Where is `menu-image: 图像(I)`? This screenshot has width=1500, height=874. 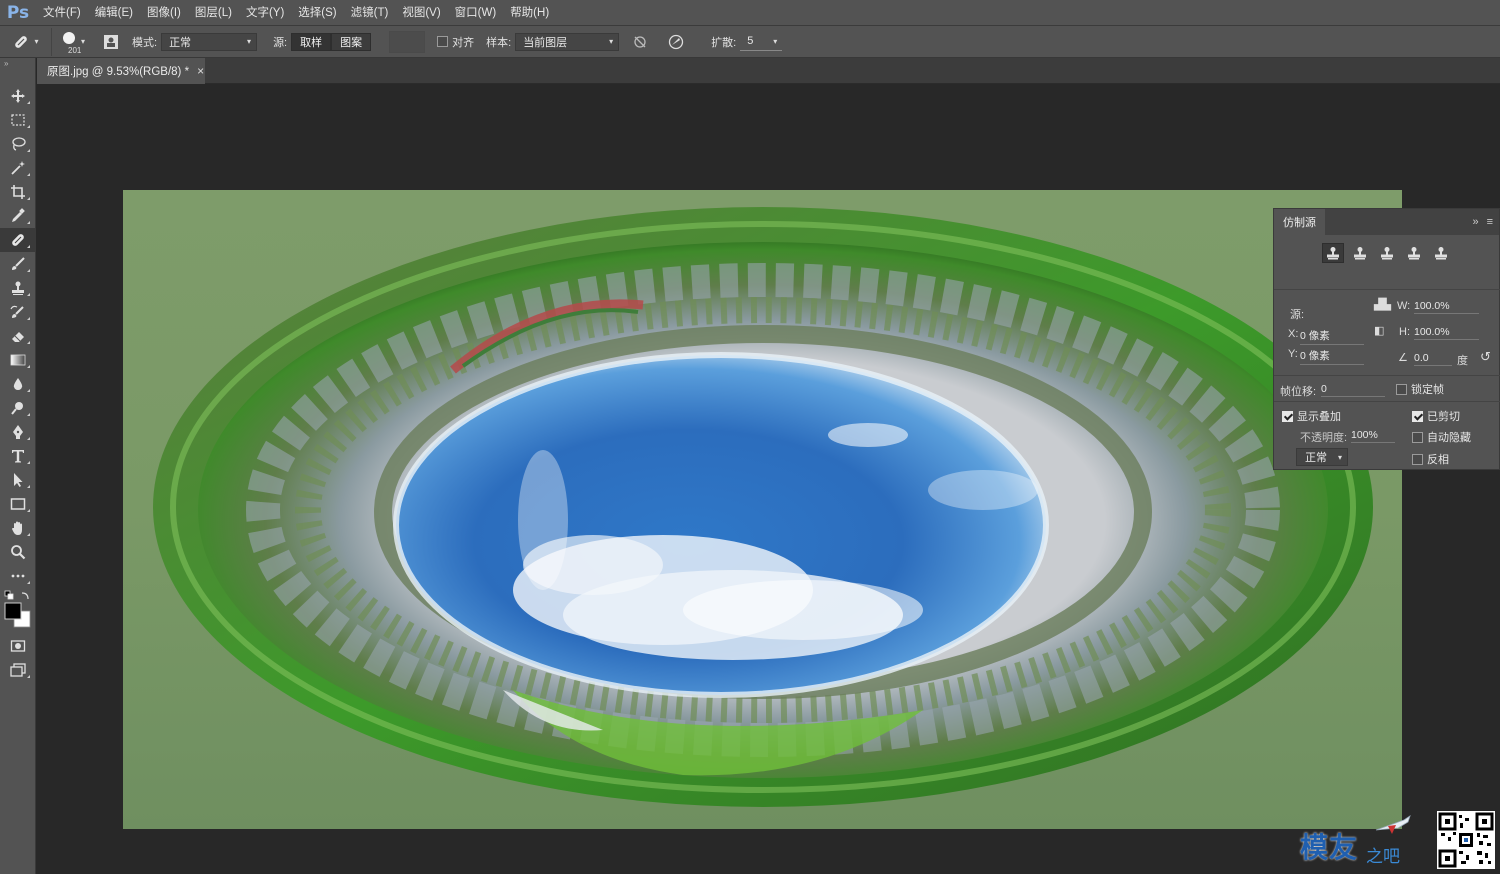 menu-image: 图像(I) is located at coordinates (164, 13).